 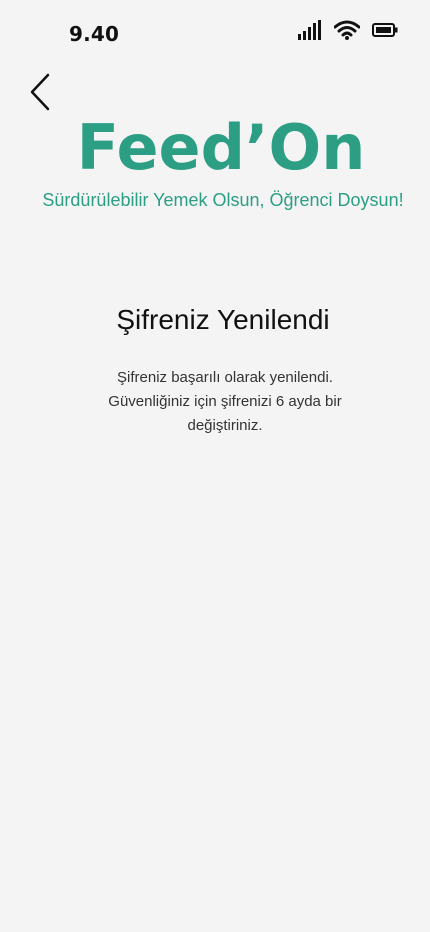 I want to click on status-time: 9.40, so click(x=94, y=34).